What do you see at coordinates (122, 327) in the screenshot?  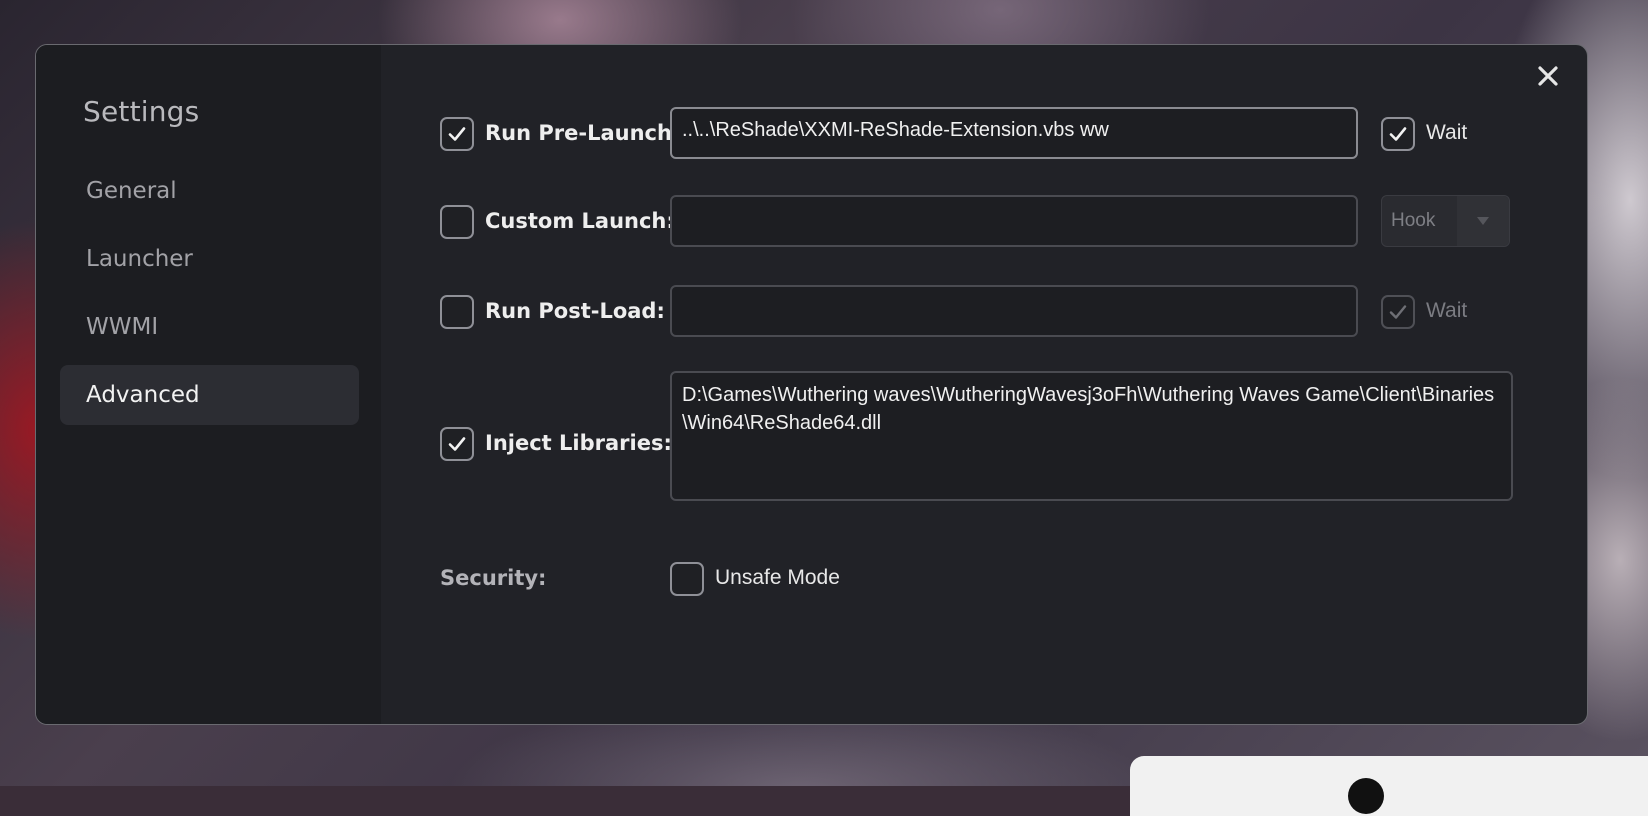 I see `sidebar-item-label: WWMI` at bounding box center [122, 327].